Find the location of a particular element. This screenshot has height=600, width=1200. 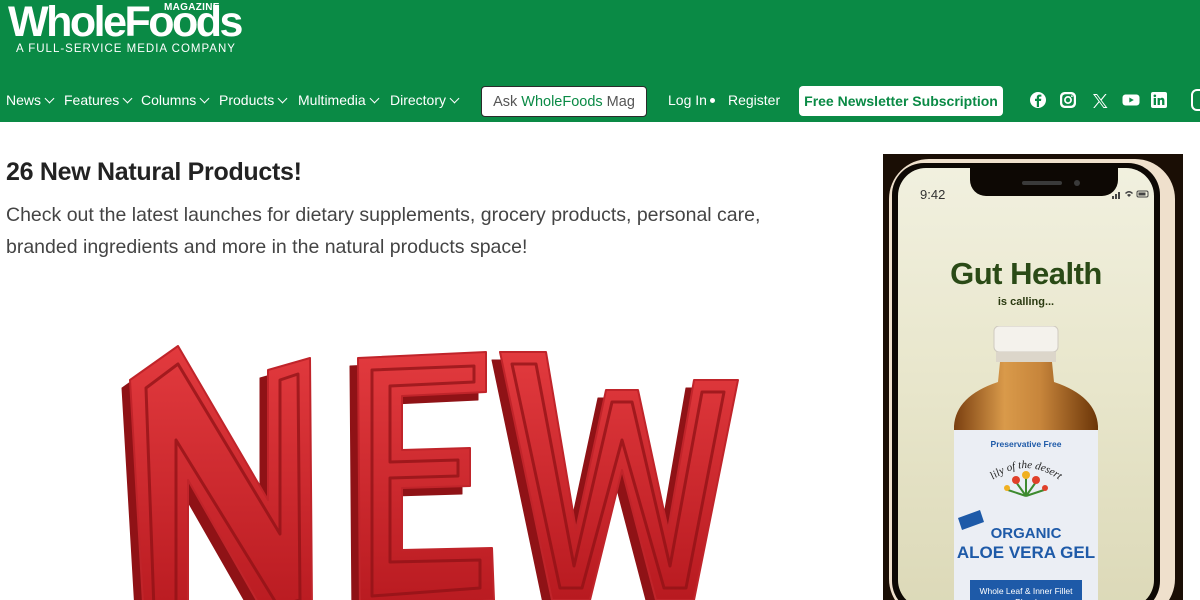

newsletter-subscription-button: Free Newsletter Subscription is located at coordinates (901, 101).